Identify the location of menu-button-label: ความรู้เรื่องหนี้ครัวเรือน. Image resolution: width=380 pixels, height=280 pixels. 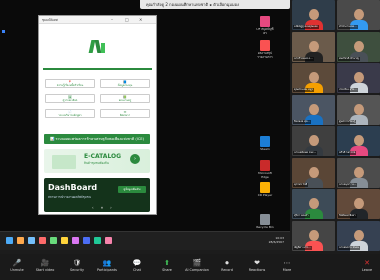
(70, 85).